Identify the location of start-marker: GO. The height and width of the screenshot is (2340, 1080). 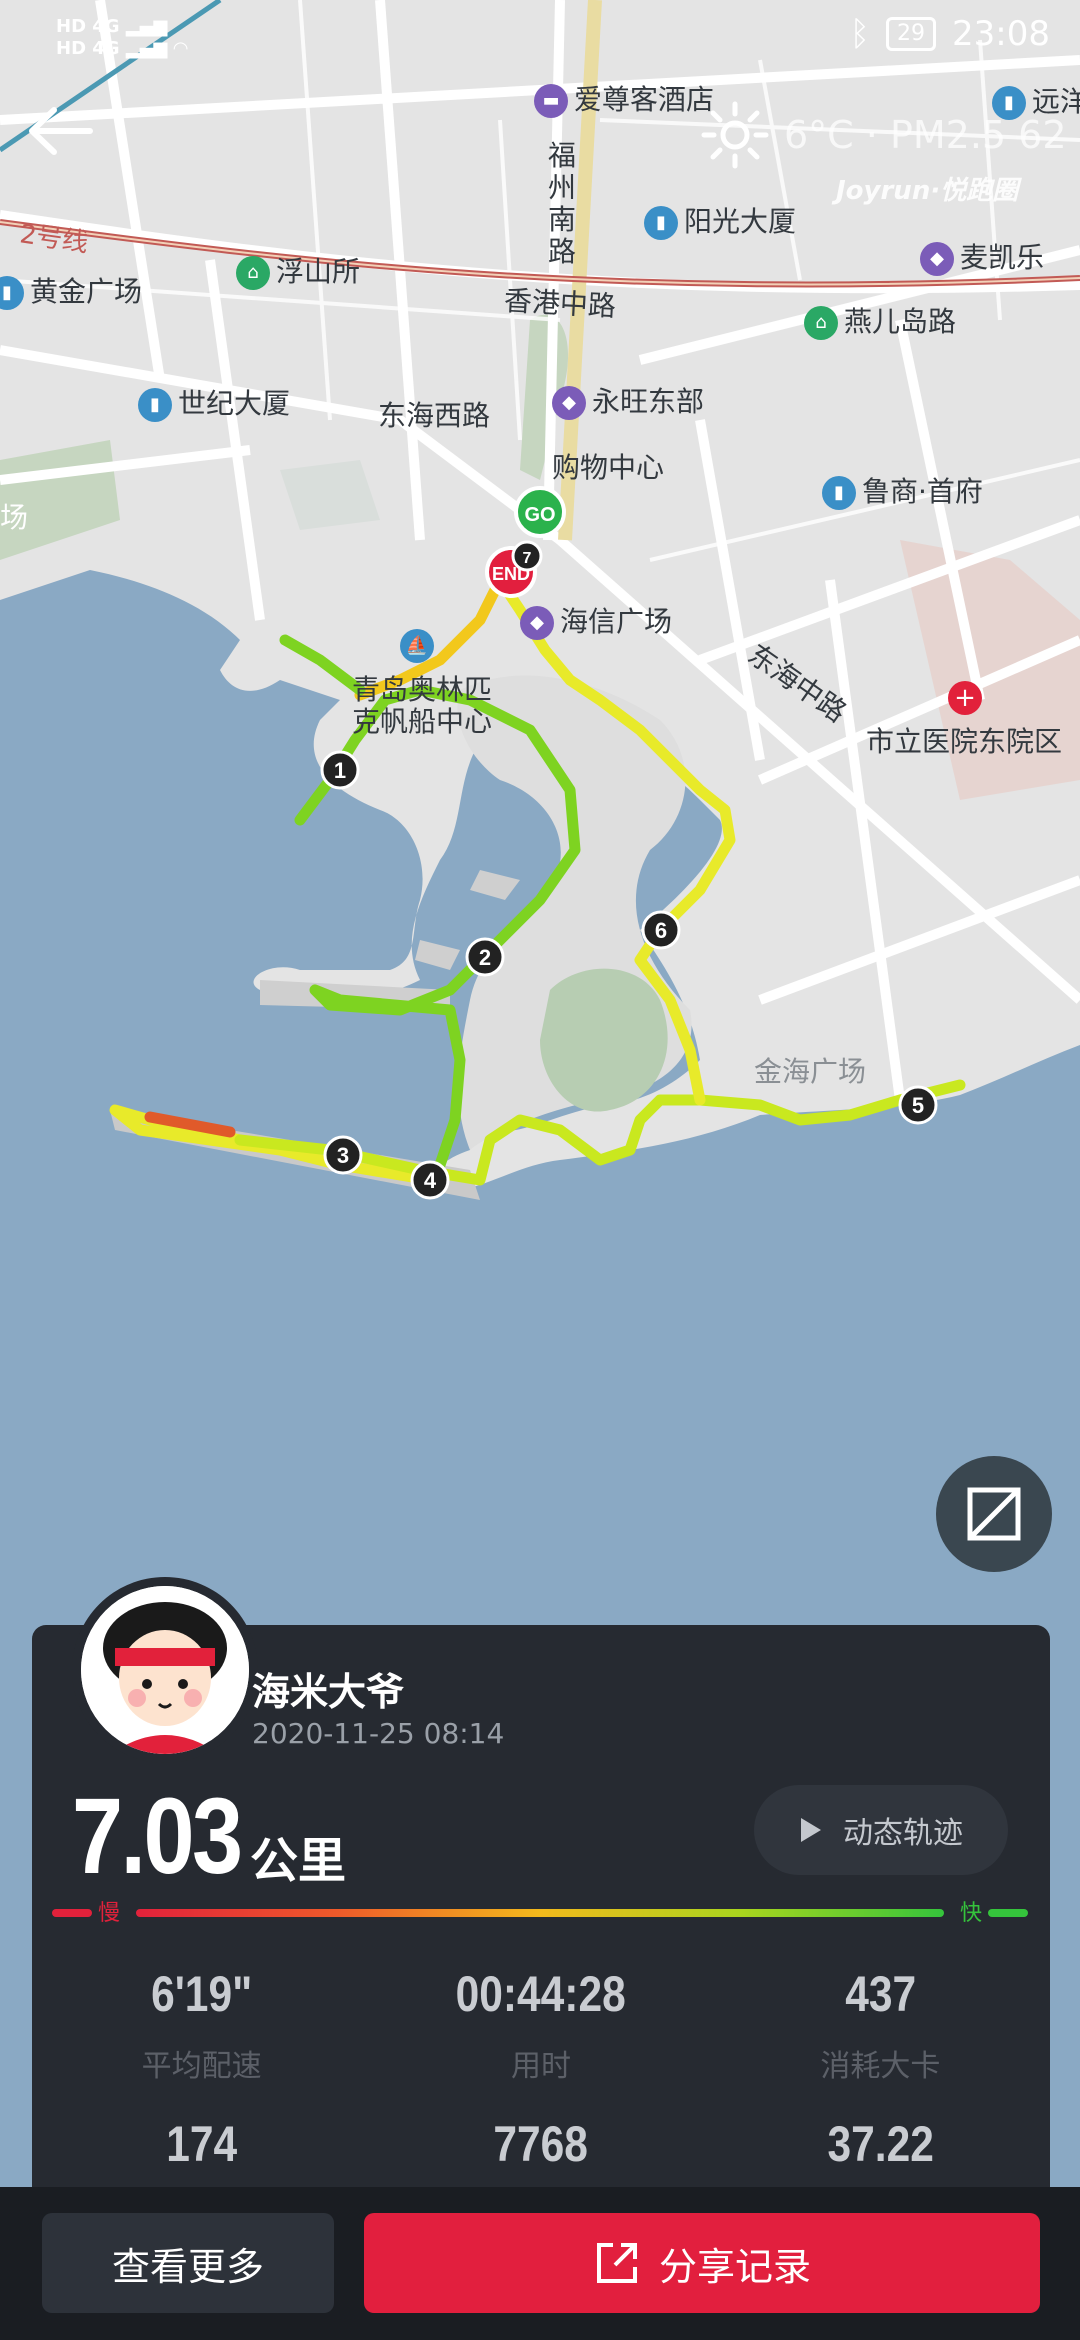
(540, 512).